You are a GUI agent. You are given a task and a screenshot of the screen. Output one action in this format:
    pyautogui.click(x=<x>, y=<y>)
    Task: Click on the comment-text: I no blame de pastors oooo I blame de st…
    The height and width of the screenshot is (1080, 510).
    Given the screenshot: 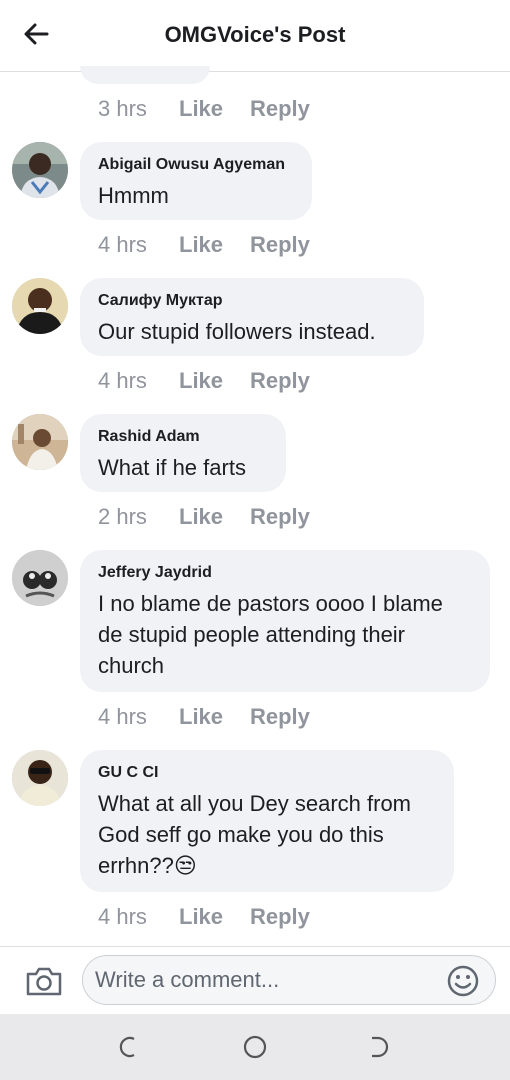 What is the action you would take?
    pyautogui.click(x=270, y=634)
    